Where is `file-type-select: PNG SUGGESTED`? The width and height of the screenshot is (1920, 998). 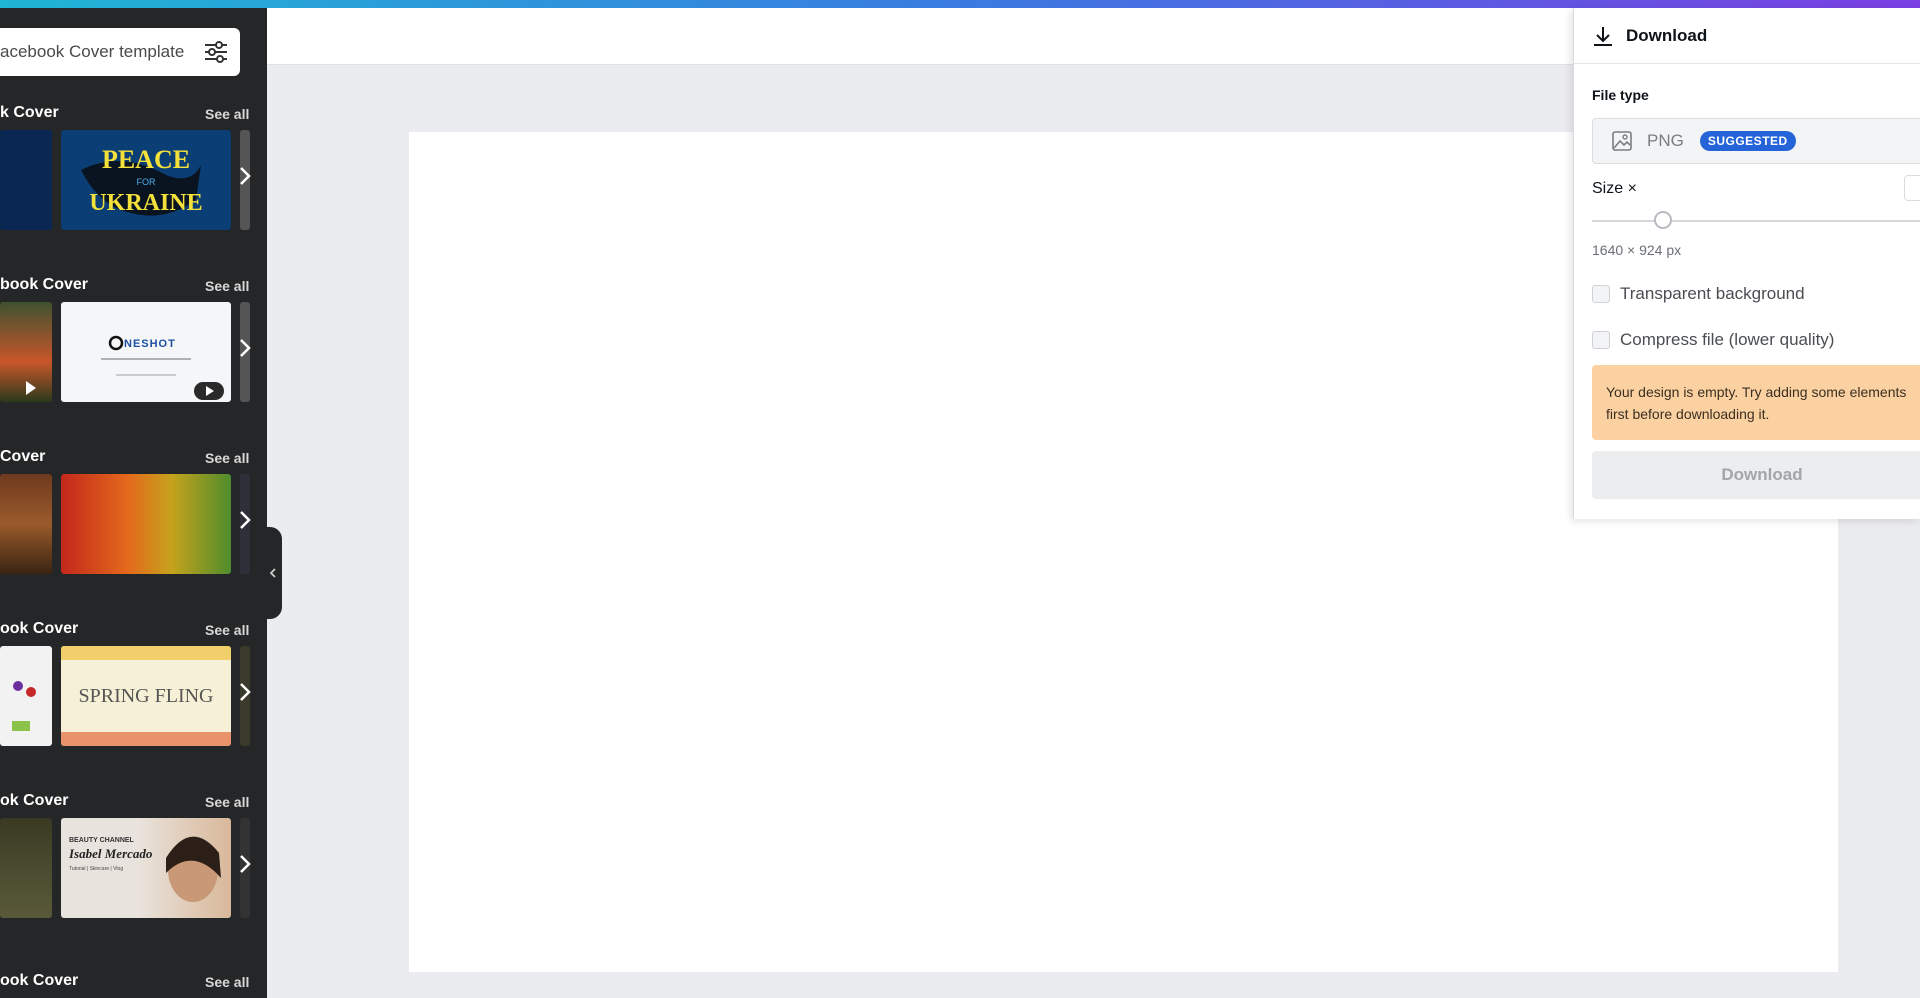
file-type-select: PNG SUGGESTED is located at coordinates (1756, 141).